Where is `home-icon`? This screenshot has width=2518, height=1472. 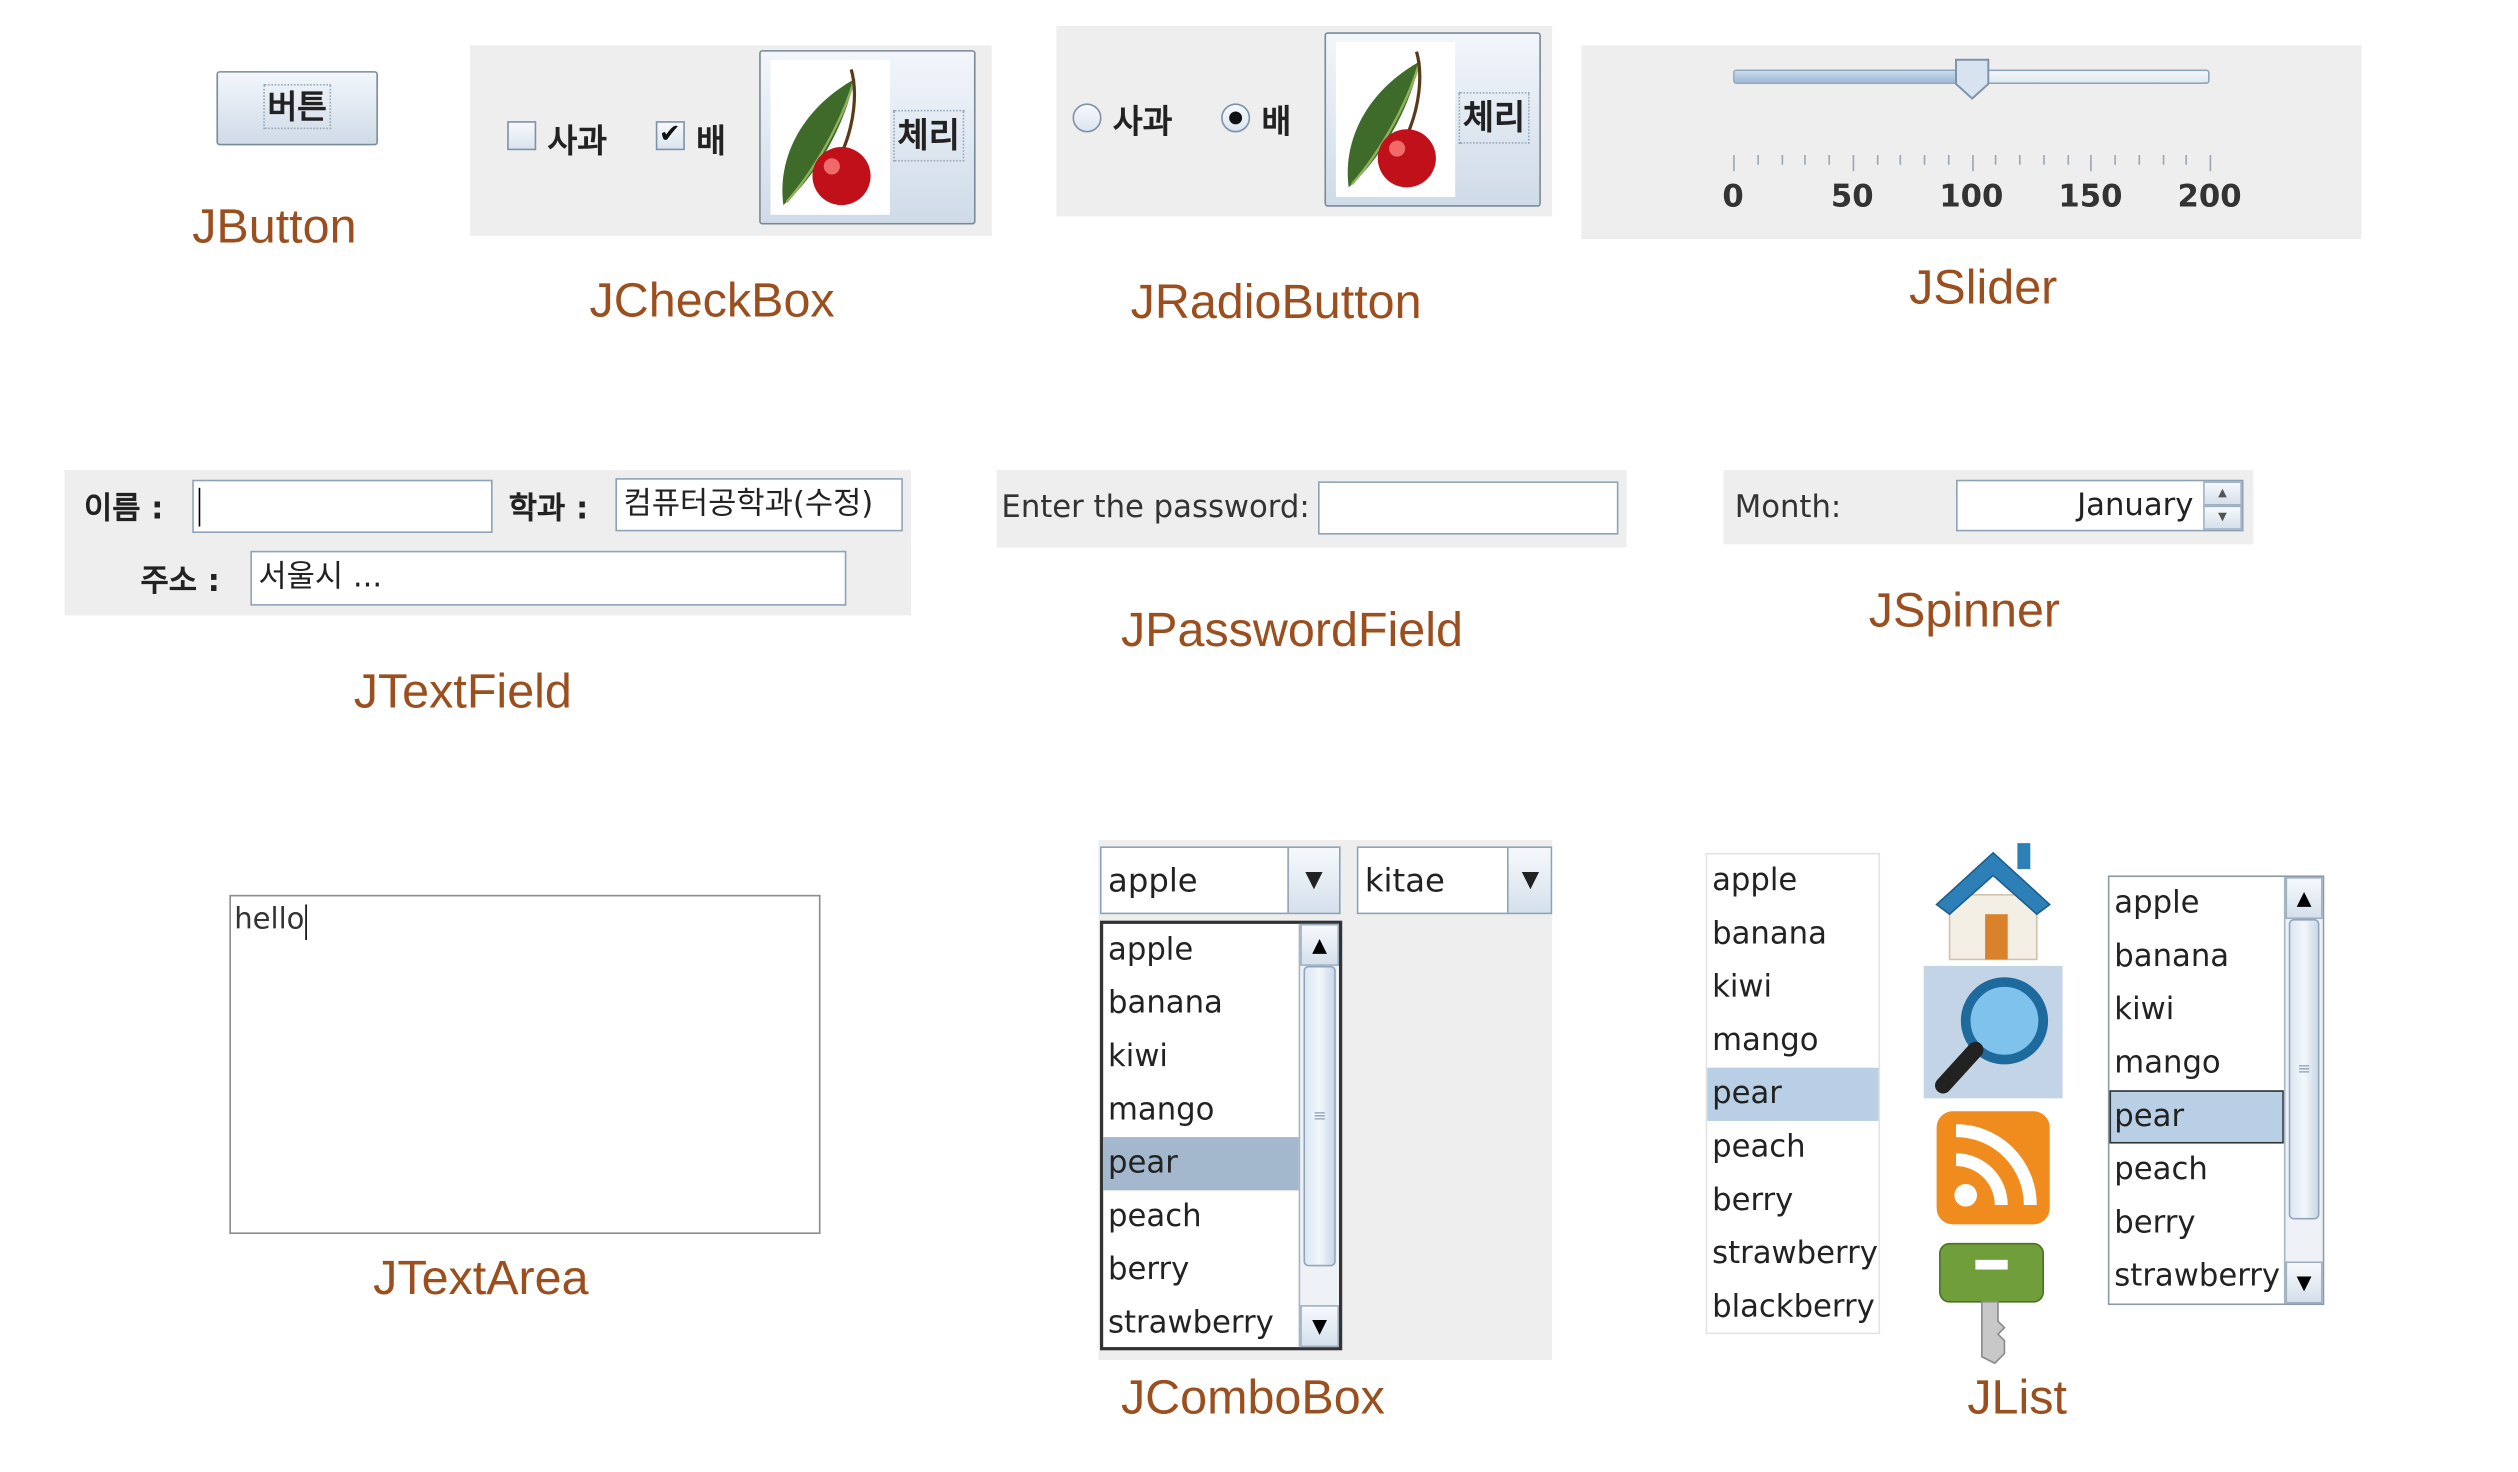
home-icon is located at coordinates (1993, 902).